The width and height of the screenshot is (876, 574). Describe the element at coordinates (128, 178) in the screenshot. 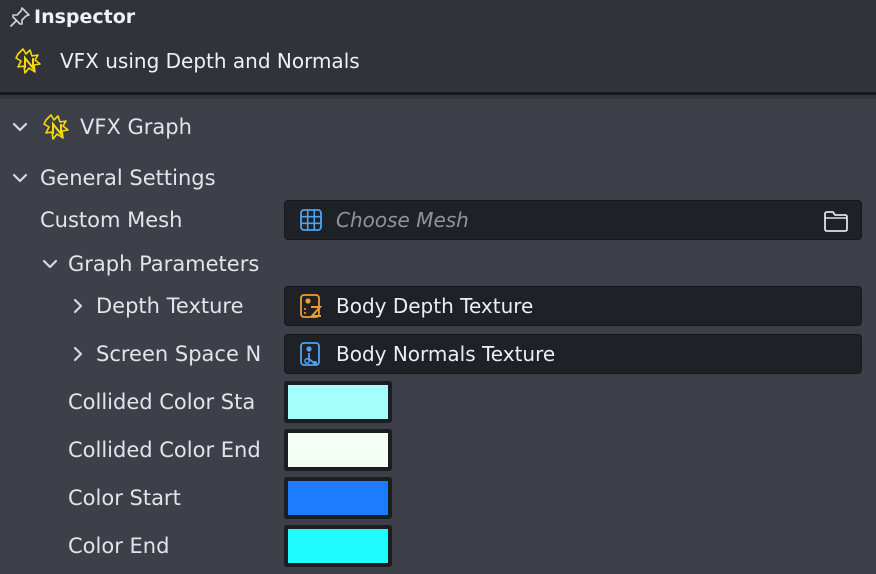

I see `general-settings-label: General Settings` at that location.